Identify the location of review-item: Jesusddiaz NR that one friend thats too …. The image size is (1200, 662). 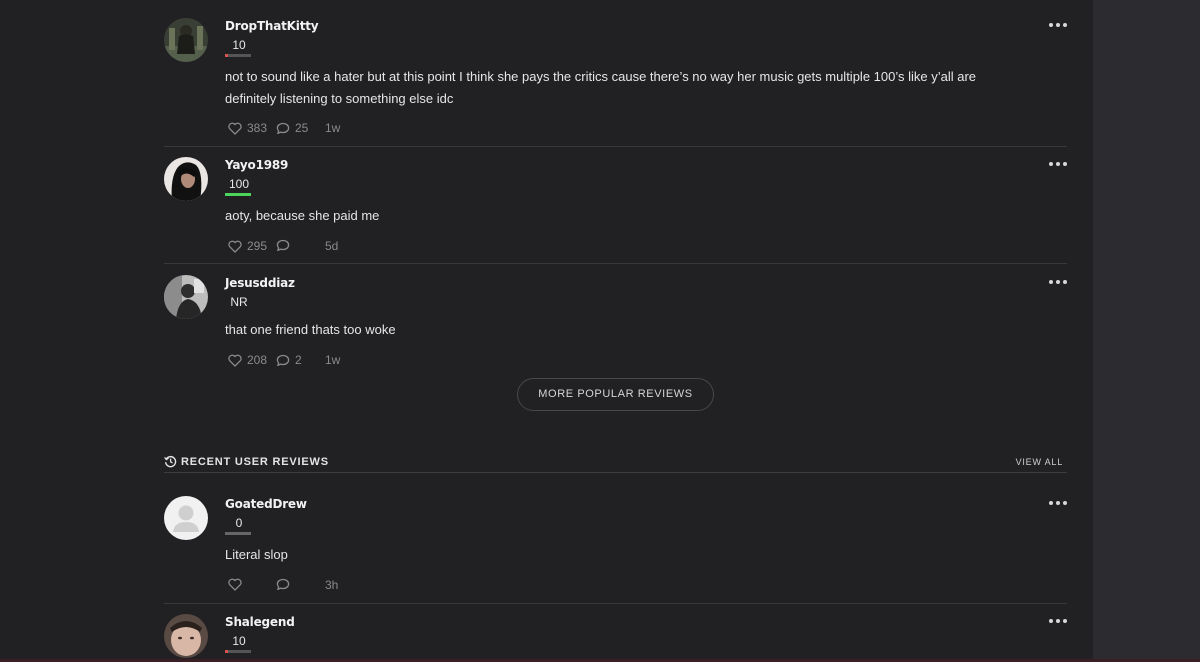
(615, 325).